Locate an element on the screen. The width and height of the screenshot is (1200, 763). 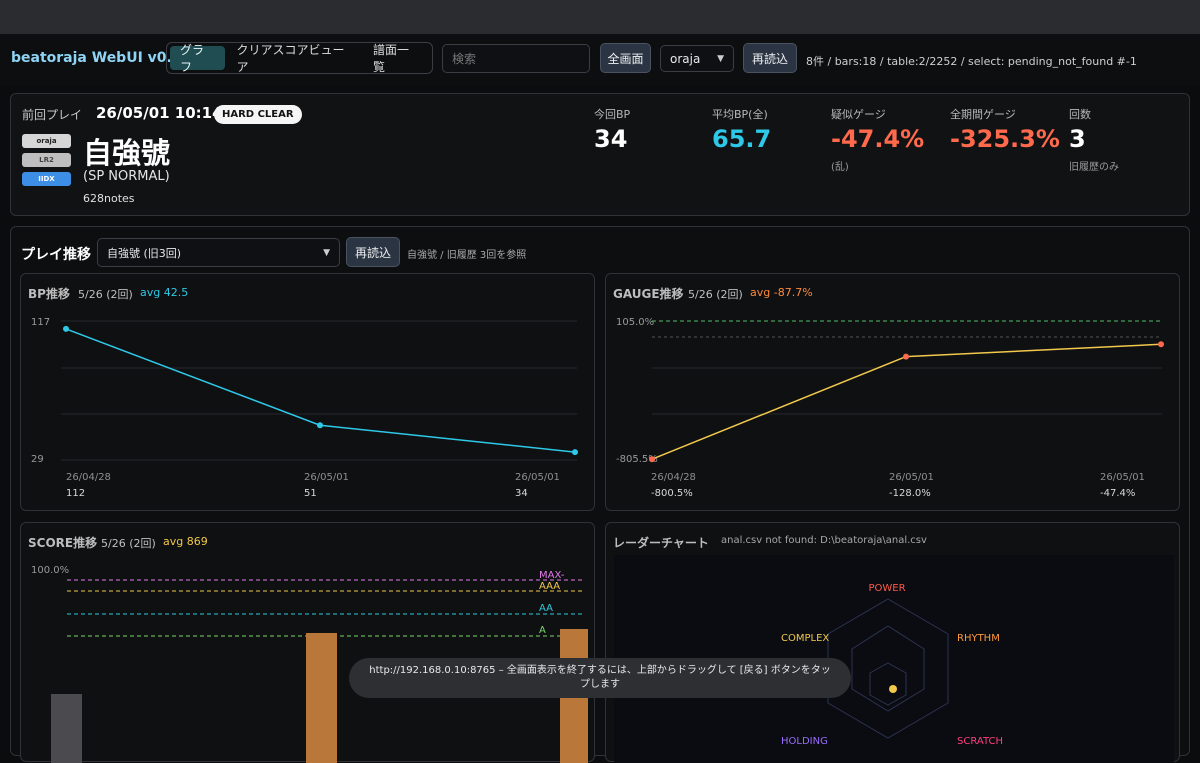
player-select: oraja ▼ is located at coordinates (697, 58).